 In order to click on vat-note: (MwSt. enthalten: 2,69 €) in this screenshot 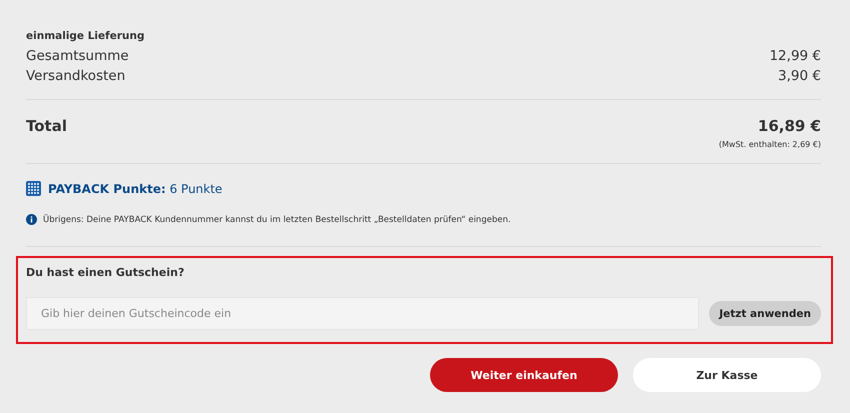, I will do `click(769, 144)`.